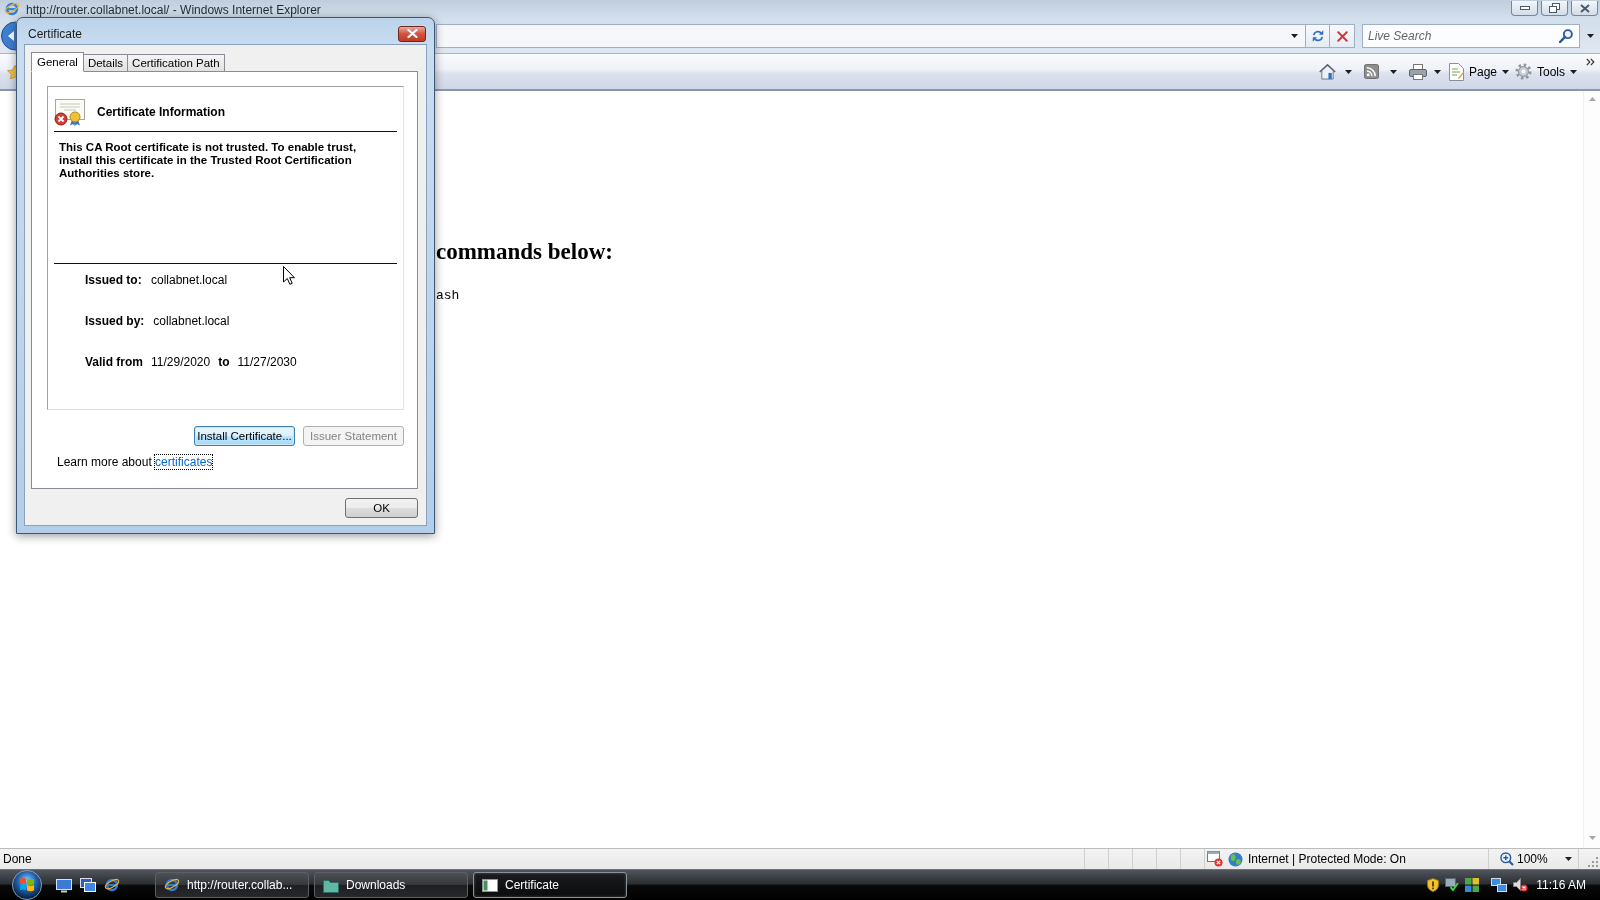 The image size is (1600, 900). What do you see at coordinates (391, 885) in the screenshot?
I see `taskbar-button: Downloads` at bounding box center [391, 885].